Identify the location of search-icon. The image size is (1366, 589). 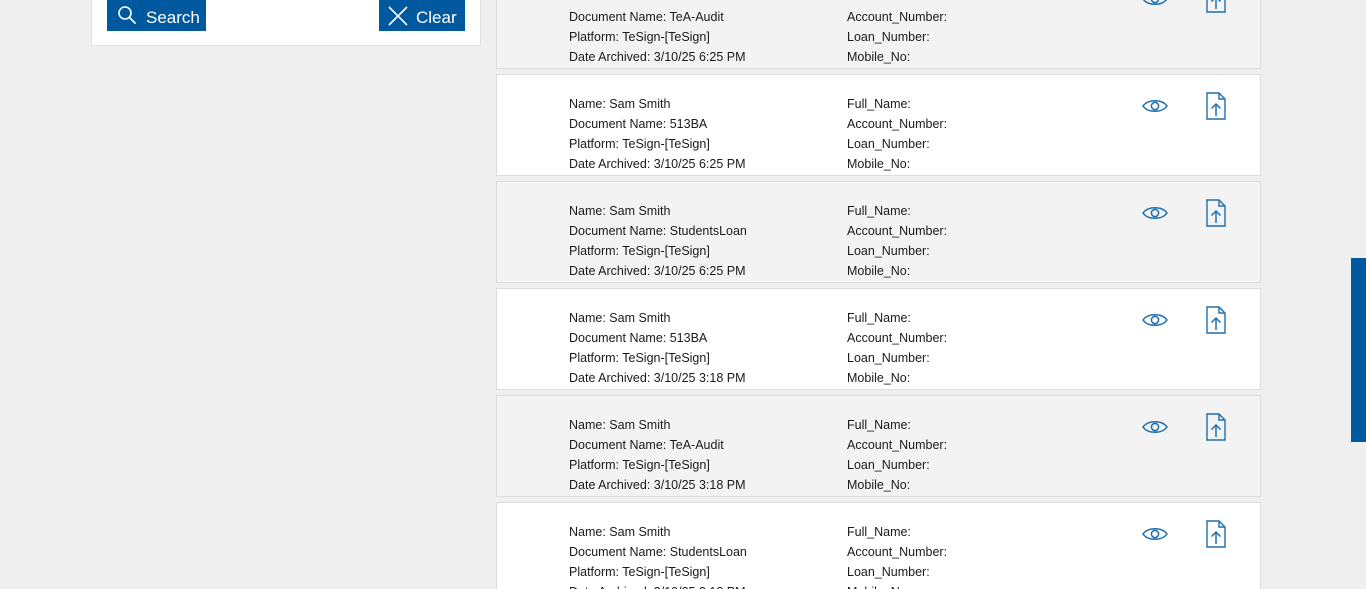
(128, 16).